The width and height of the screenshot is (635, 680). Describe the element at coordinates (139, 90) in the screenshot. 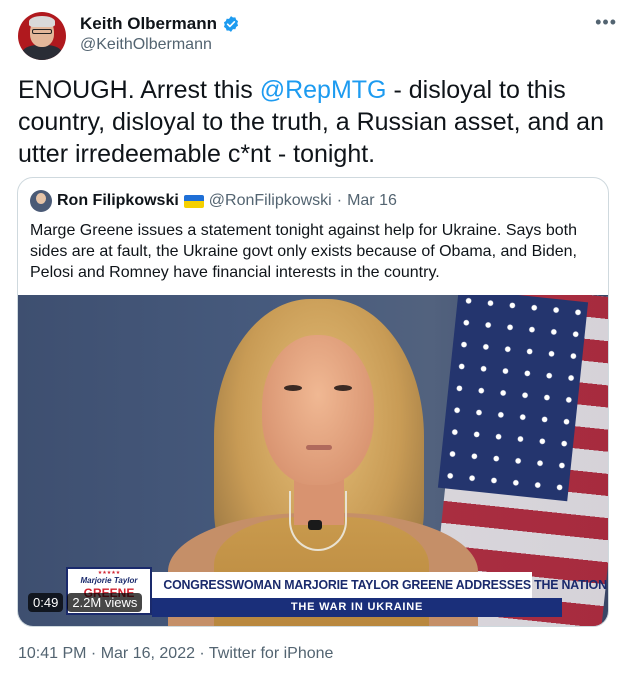

I see `tweet-text-before: ENOUGH. Arrest this` at that location.